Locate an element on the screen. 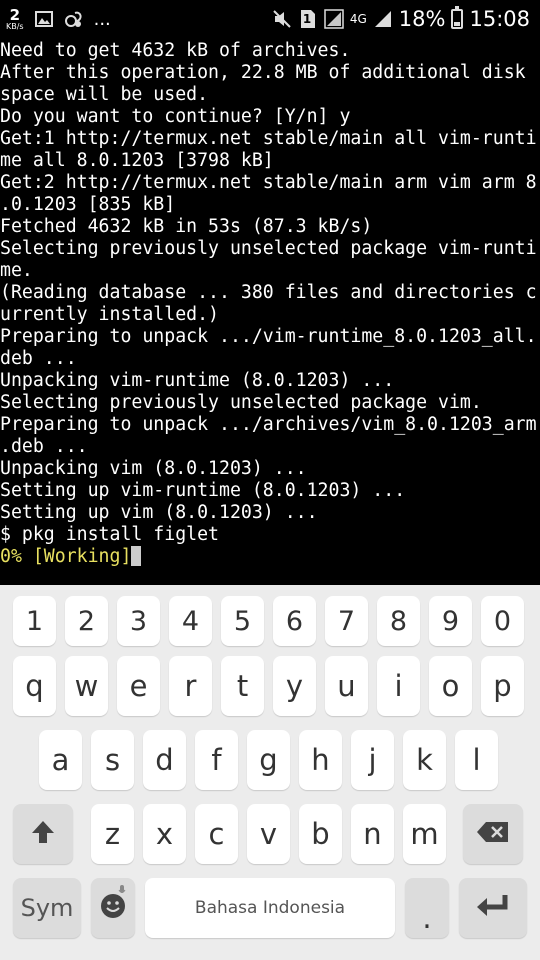  key-label: h is located at coordinates (320, 760).